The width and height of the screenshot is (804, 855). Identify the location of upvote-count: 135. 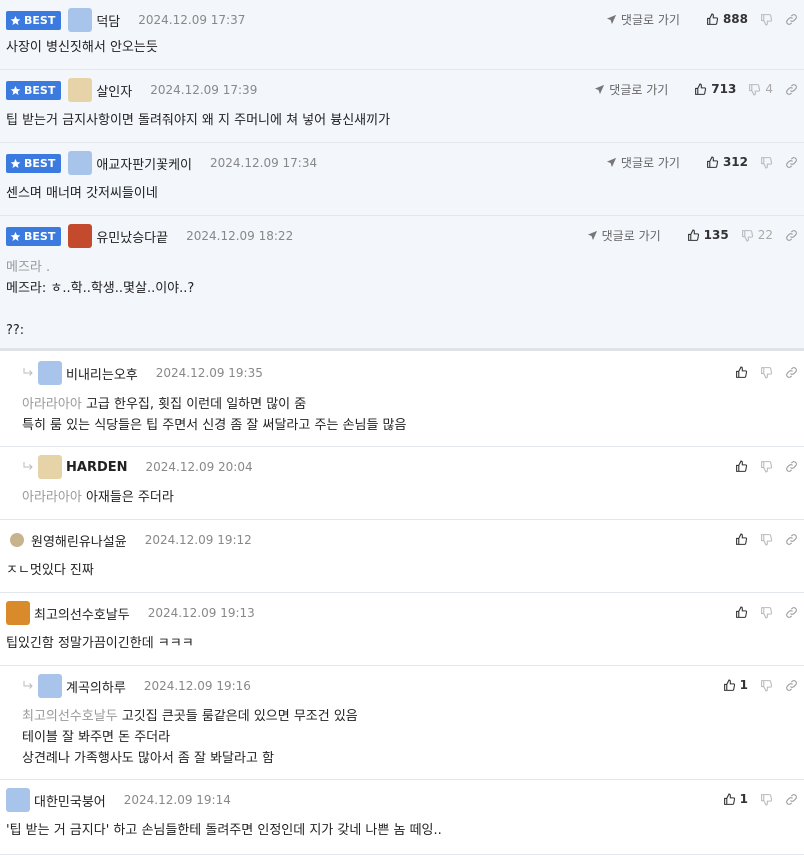
(716, 235).